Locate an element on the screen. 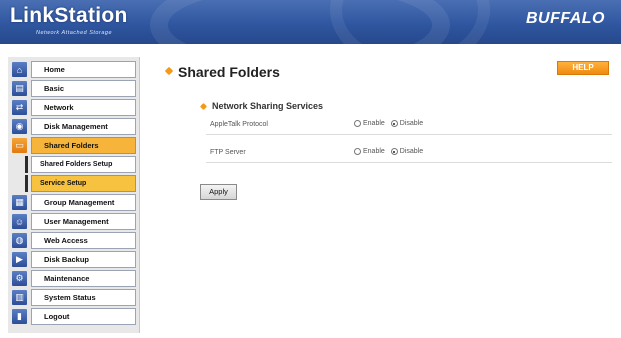 The height and width of the screenshot is (338, 621). title-bullet-icon is located at coordinates (169, 71).